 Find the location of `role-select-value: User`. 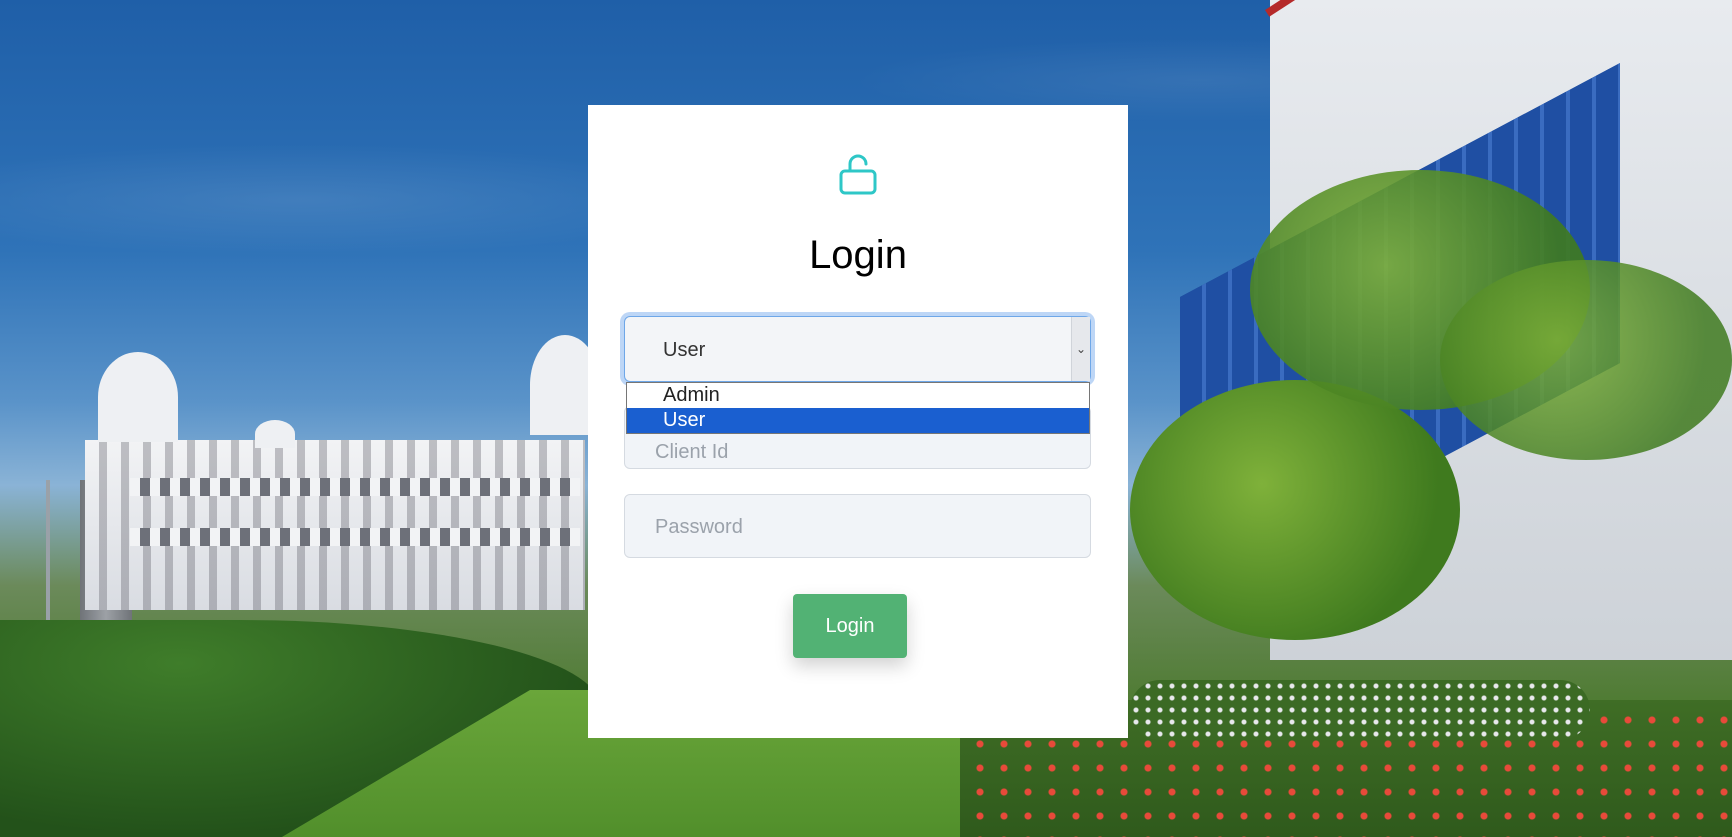

role-select-value: User is located at coordinates (684, 350).